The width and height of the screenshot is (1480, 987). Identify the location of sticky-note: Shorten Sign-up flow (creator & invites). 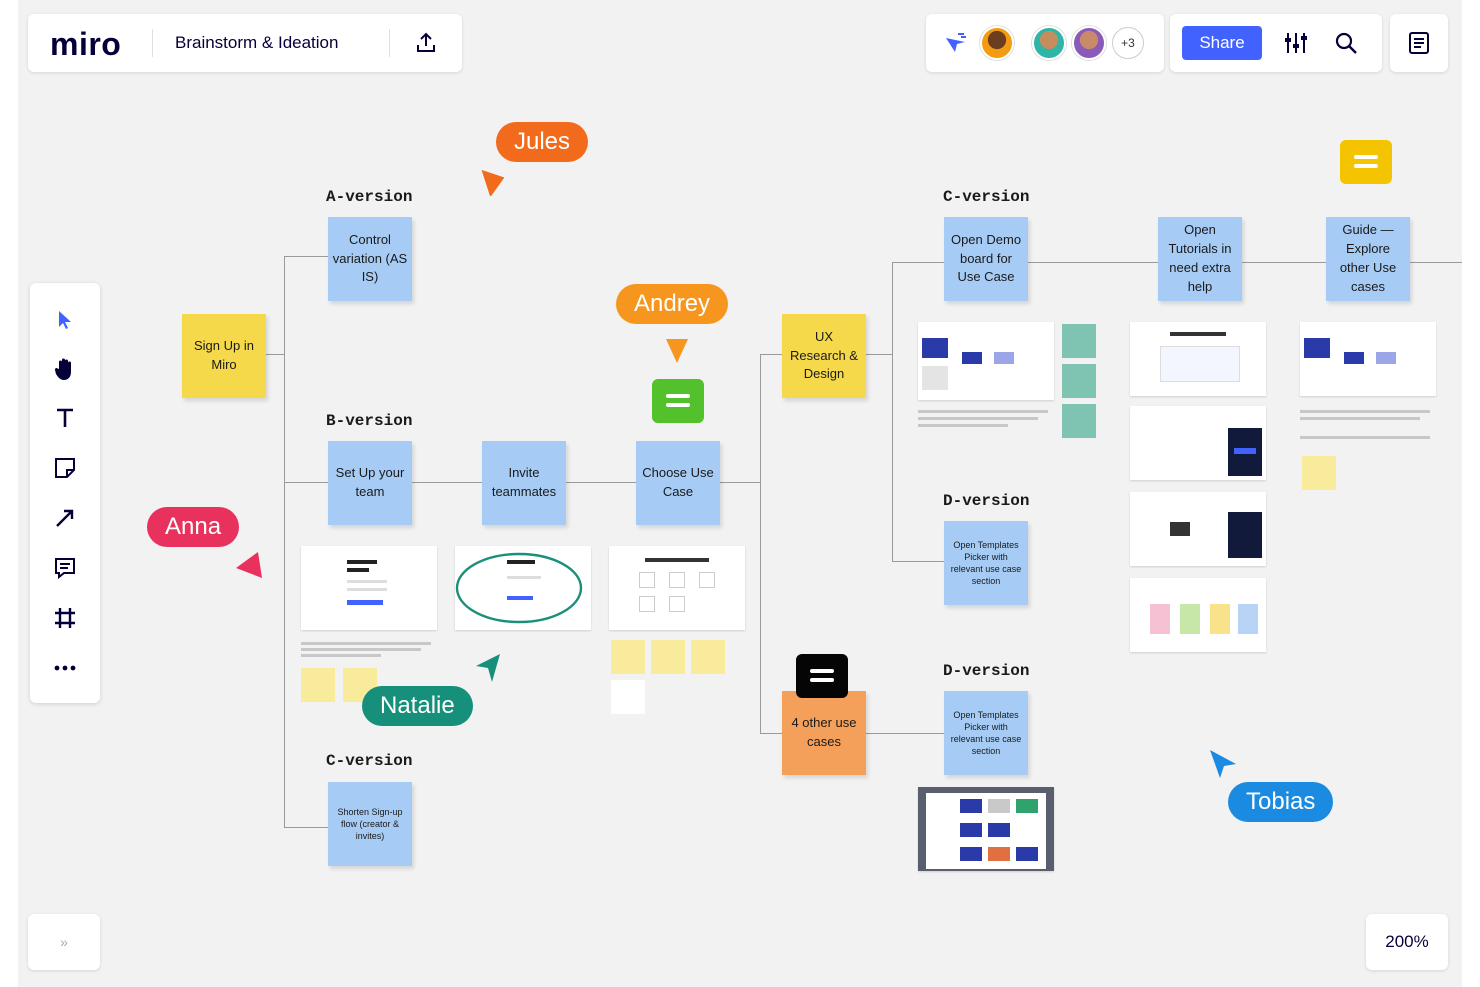
(370, 824).